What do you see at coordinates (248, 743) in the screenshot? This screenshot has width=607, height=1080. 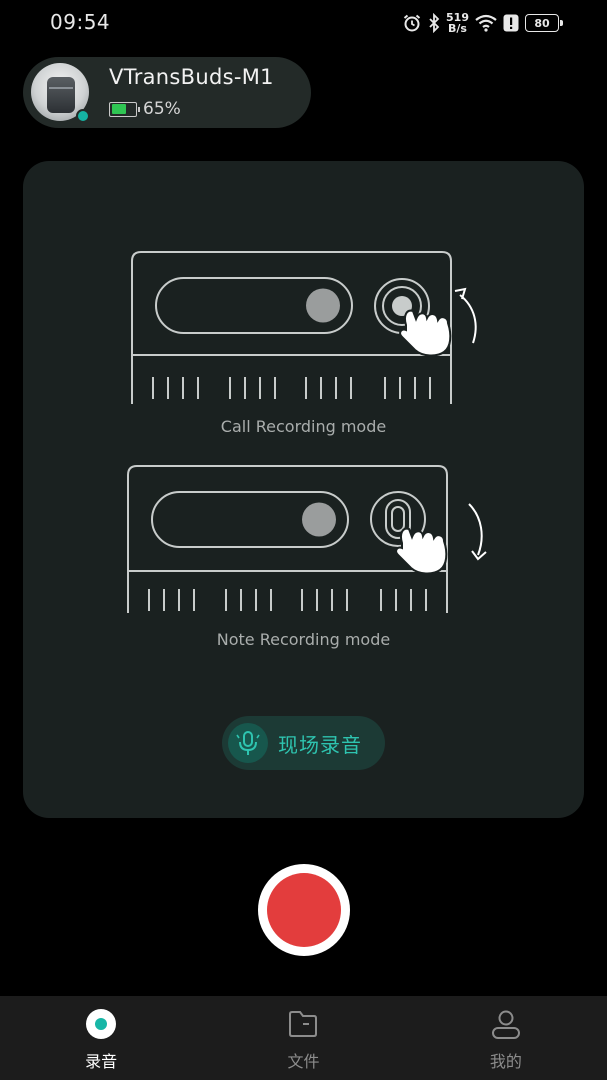 I see `mic-icon` at bounding box center [248, 743].